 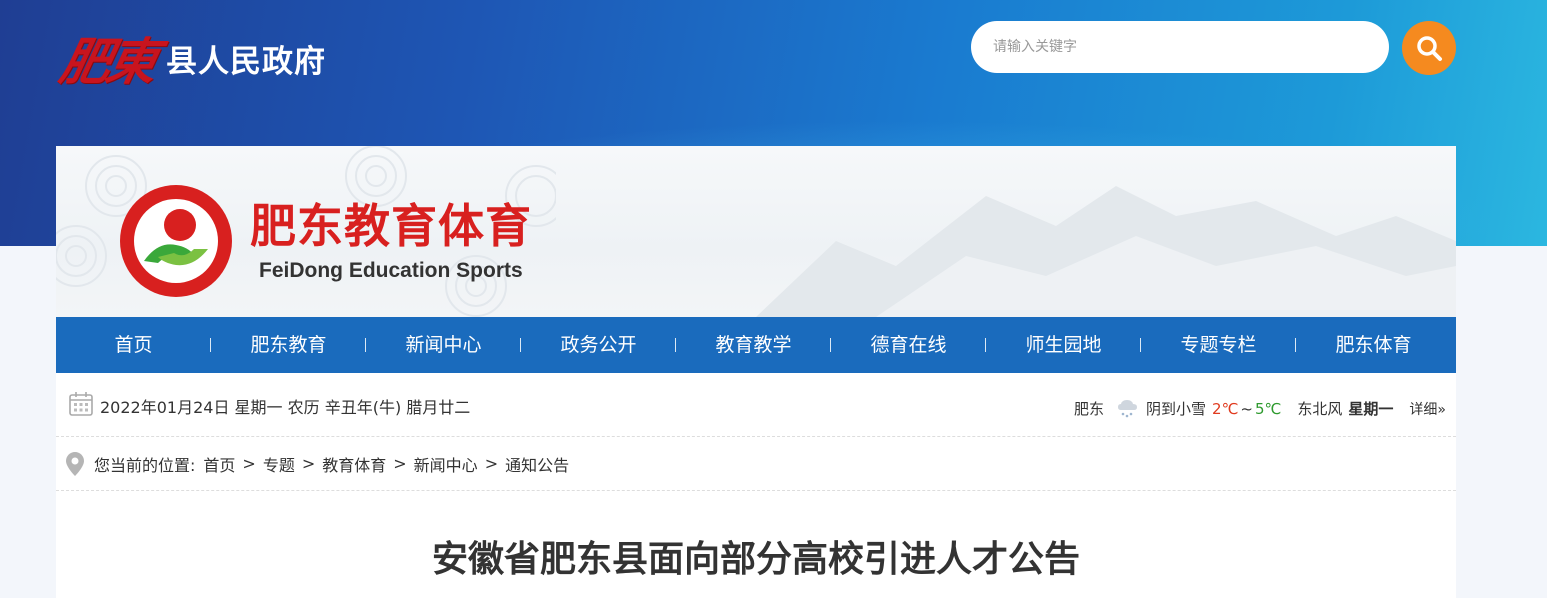 What do you see at coordinates (391, 270) in the screenshot?
I see `site-title-en: FeiDong Education Sports` at bounding box center [391, 270].